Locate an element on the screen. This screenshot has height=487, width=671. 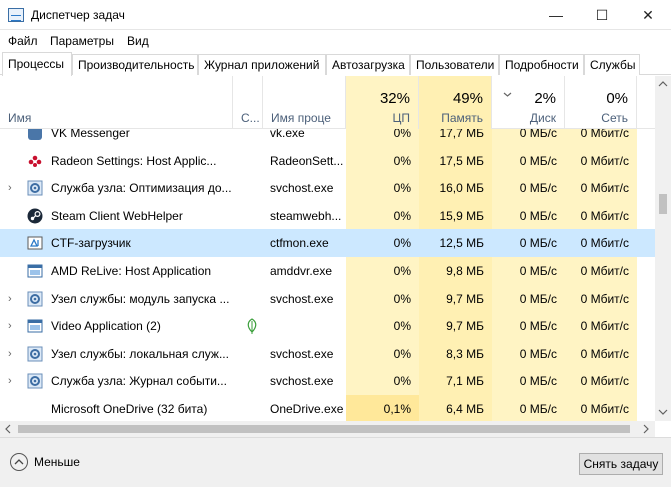
tab-services: Службы is located at coordinates (612, 64).